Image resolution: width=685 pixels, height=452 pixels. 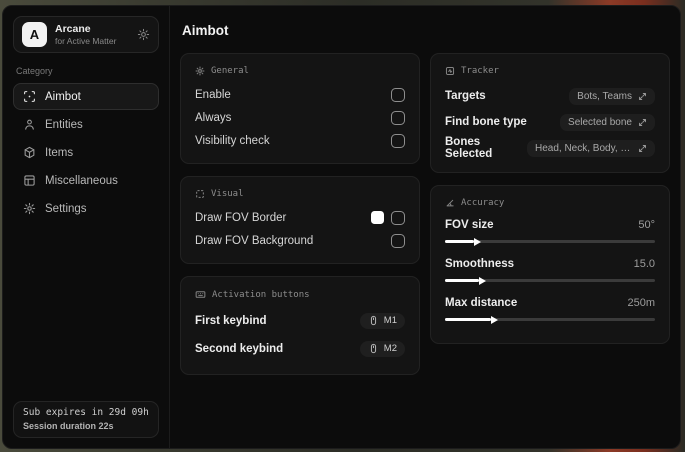 What do you see at coordinates (388, 217) in the screenshot?
I see `fov-border-controls` at bounding box center [388, 217].